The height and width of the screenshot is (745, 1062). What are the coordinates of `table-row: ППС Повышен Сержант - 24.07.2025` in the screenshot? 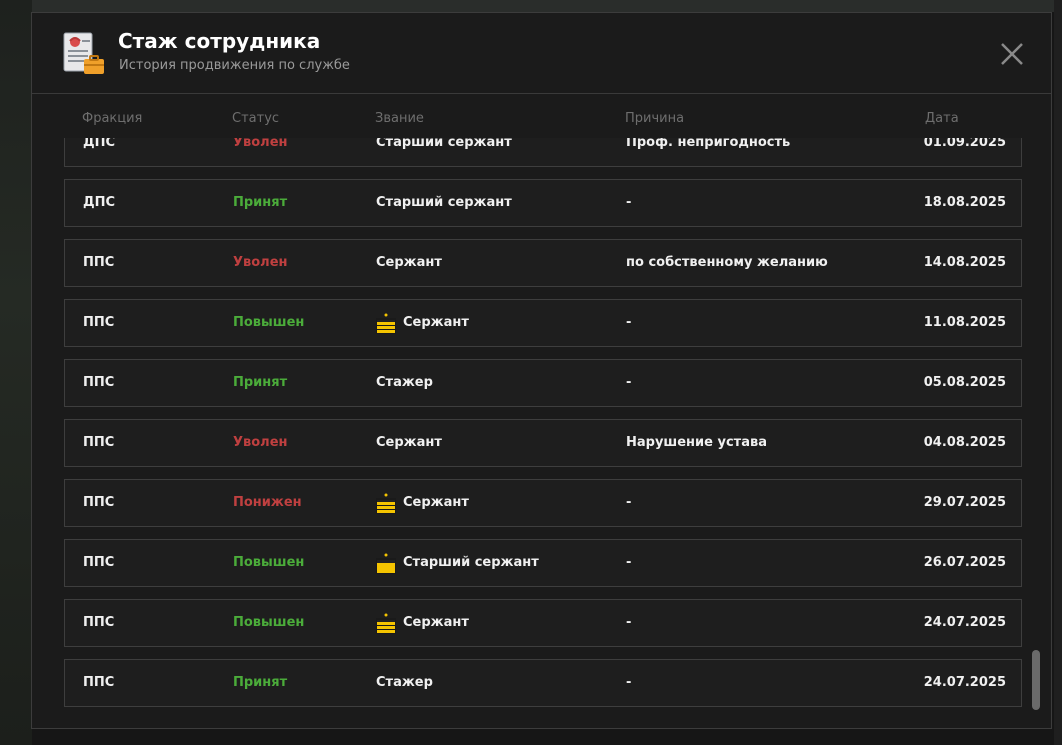 It's located at (543, 623).